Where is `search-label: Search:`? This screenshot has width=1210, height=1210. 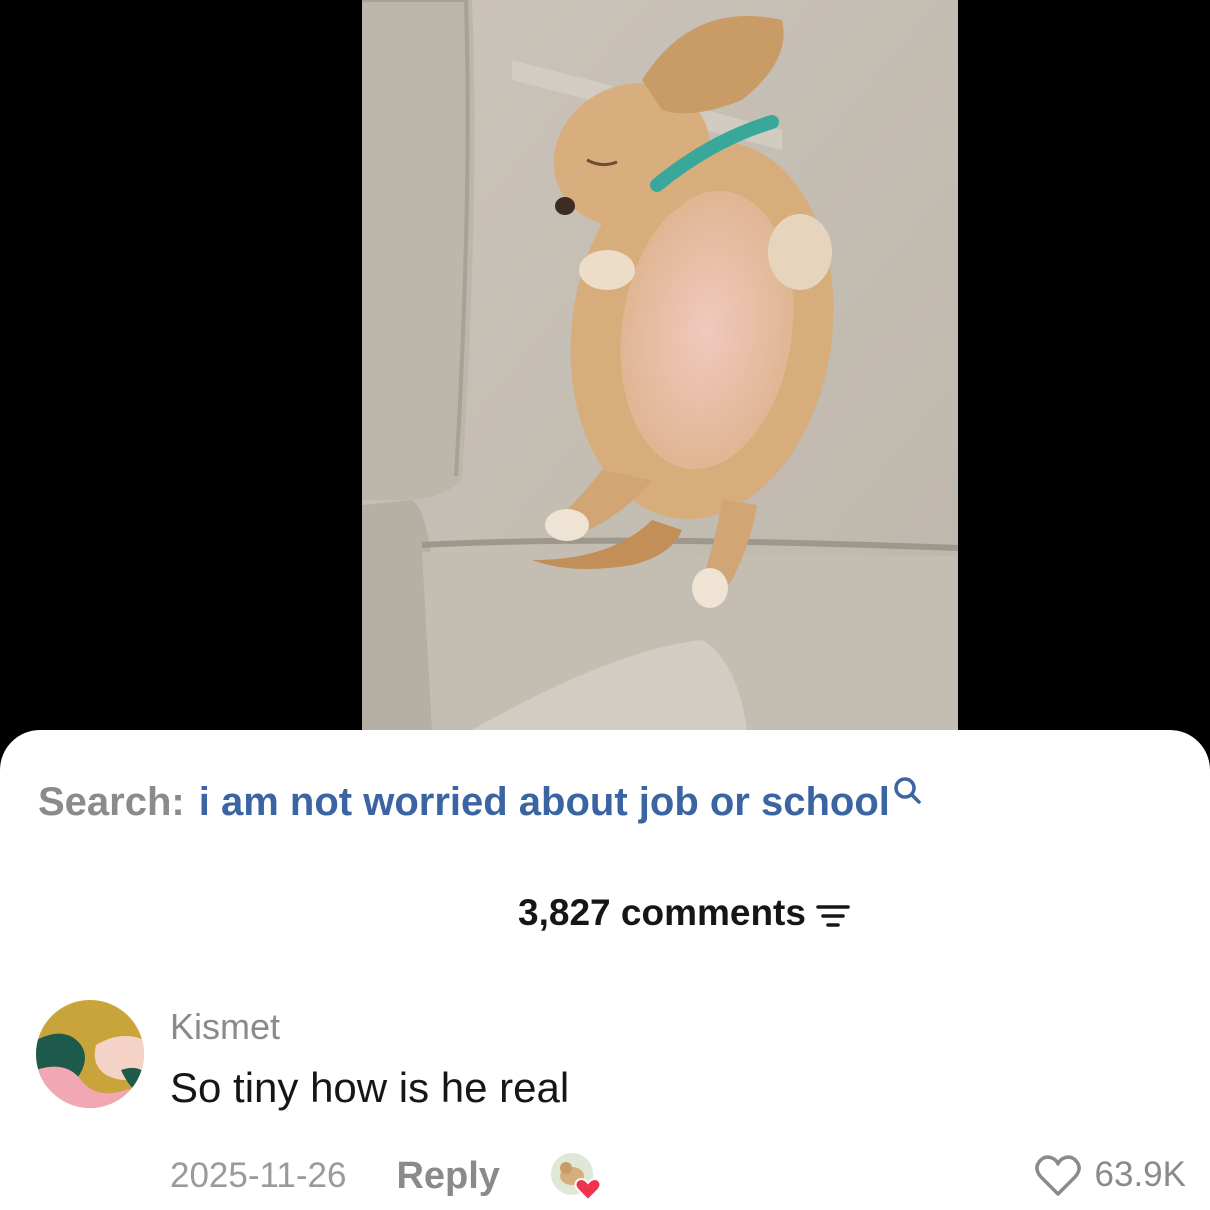
search-label: Search: is located at coordinates (111, 802).